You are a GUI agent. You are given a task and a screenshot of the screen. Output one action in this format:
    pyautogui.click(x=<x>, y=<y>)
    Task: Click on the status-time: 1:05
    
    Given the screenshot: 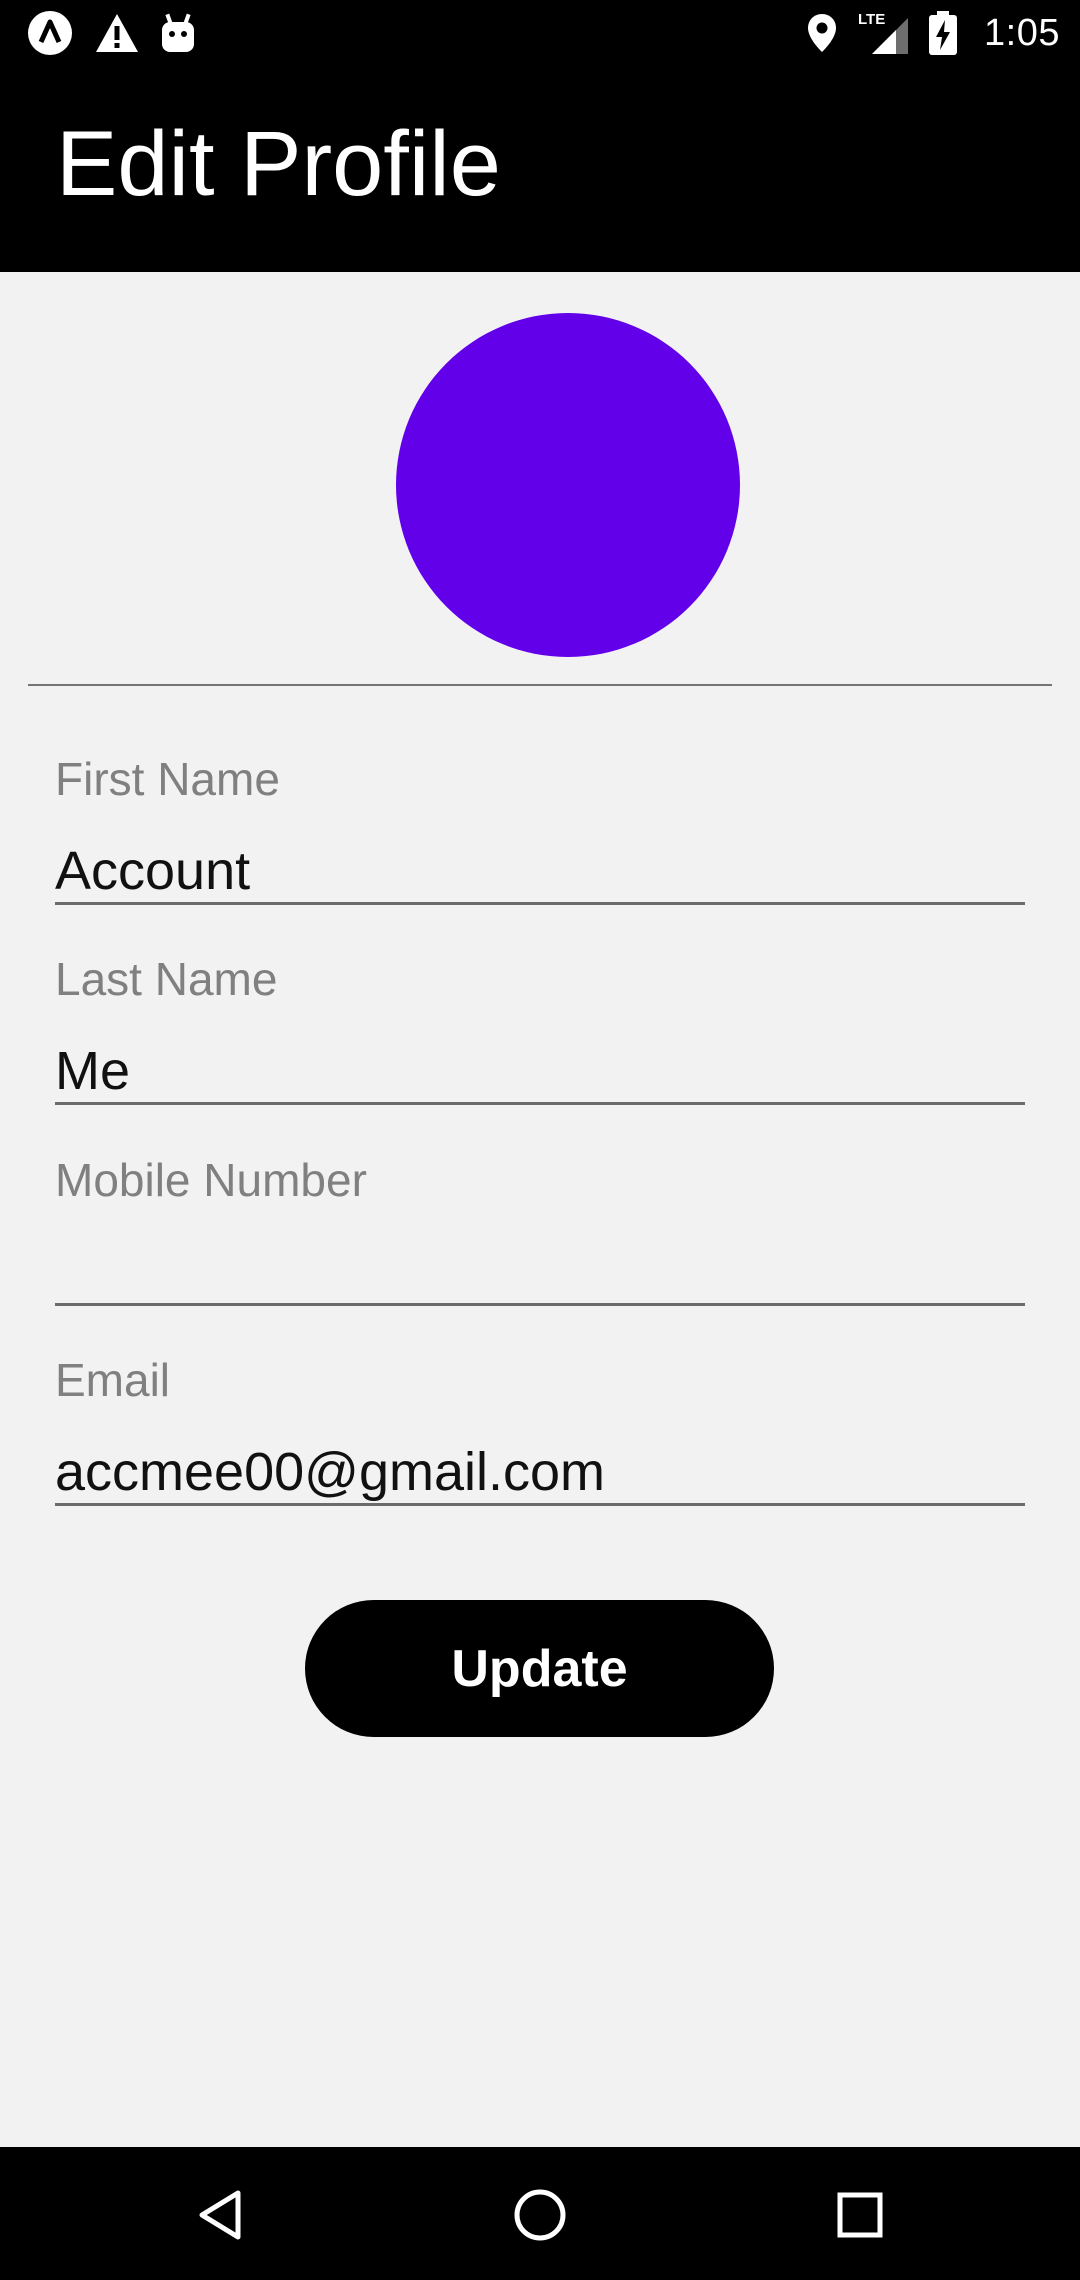 What is the action you would take?
    pyautogui.click(x=1022, y=32)
    